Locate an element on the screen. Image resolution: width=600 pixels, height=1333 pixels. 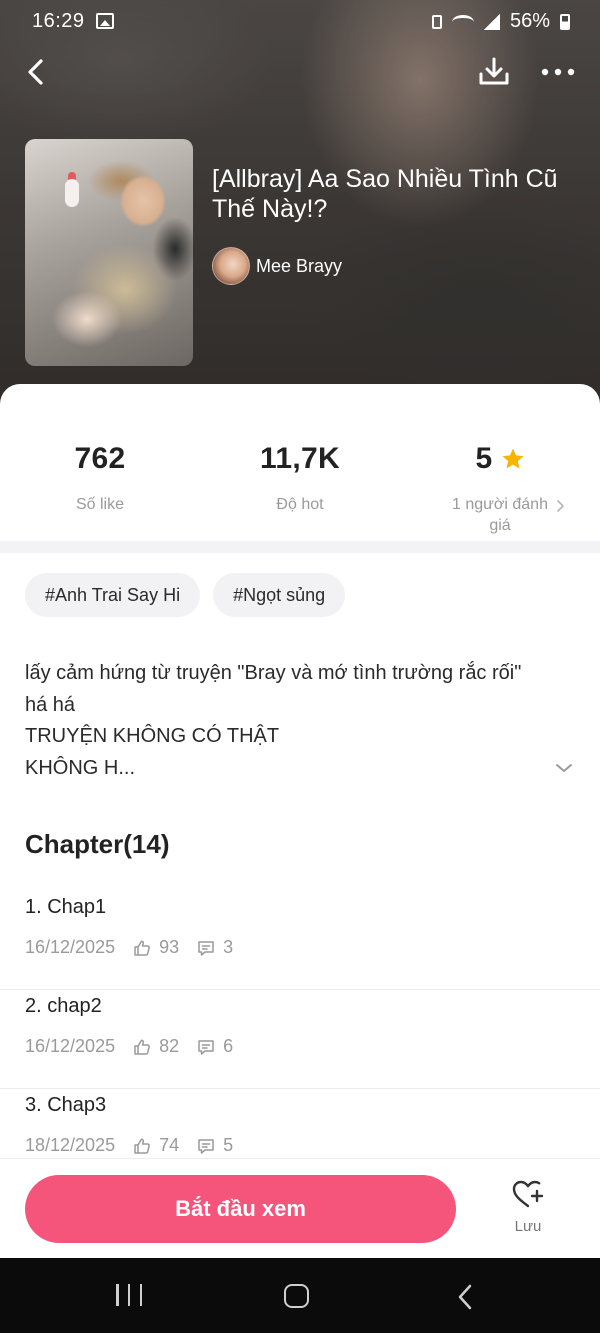
chapter-meta: 16/12/2025 93 3 is located at coordinates (138, 947).